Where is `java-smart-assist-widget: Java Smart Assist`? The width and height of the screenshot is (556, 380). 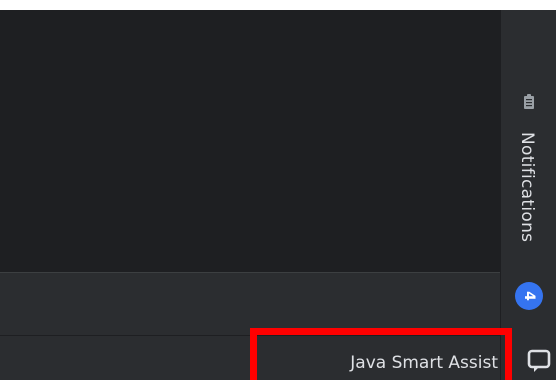 java-smart-assist-widget: Java Smart Assist is located at coordinates (400, 363).